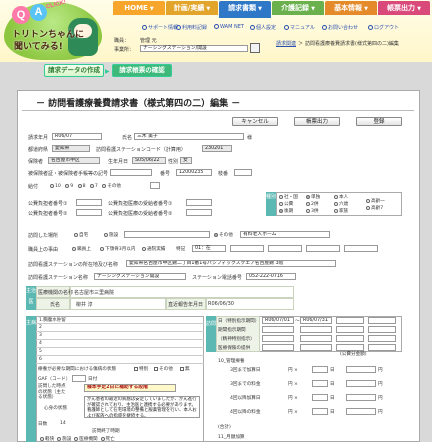 The width and height of the screenshot is (432, 442). What do you see at coordinates (189, 136) in the screenshot?
I see `name-field: 三木 美子` at bounding box center [189, 136].